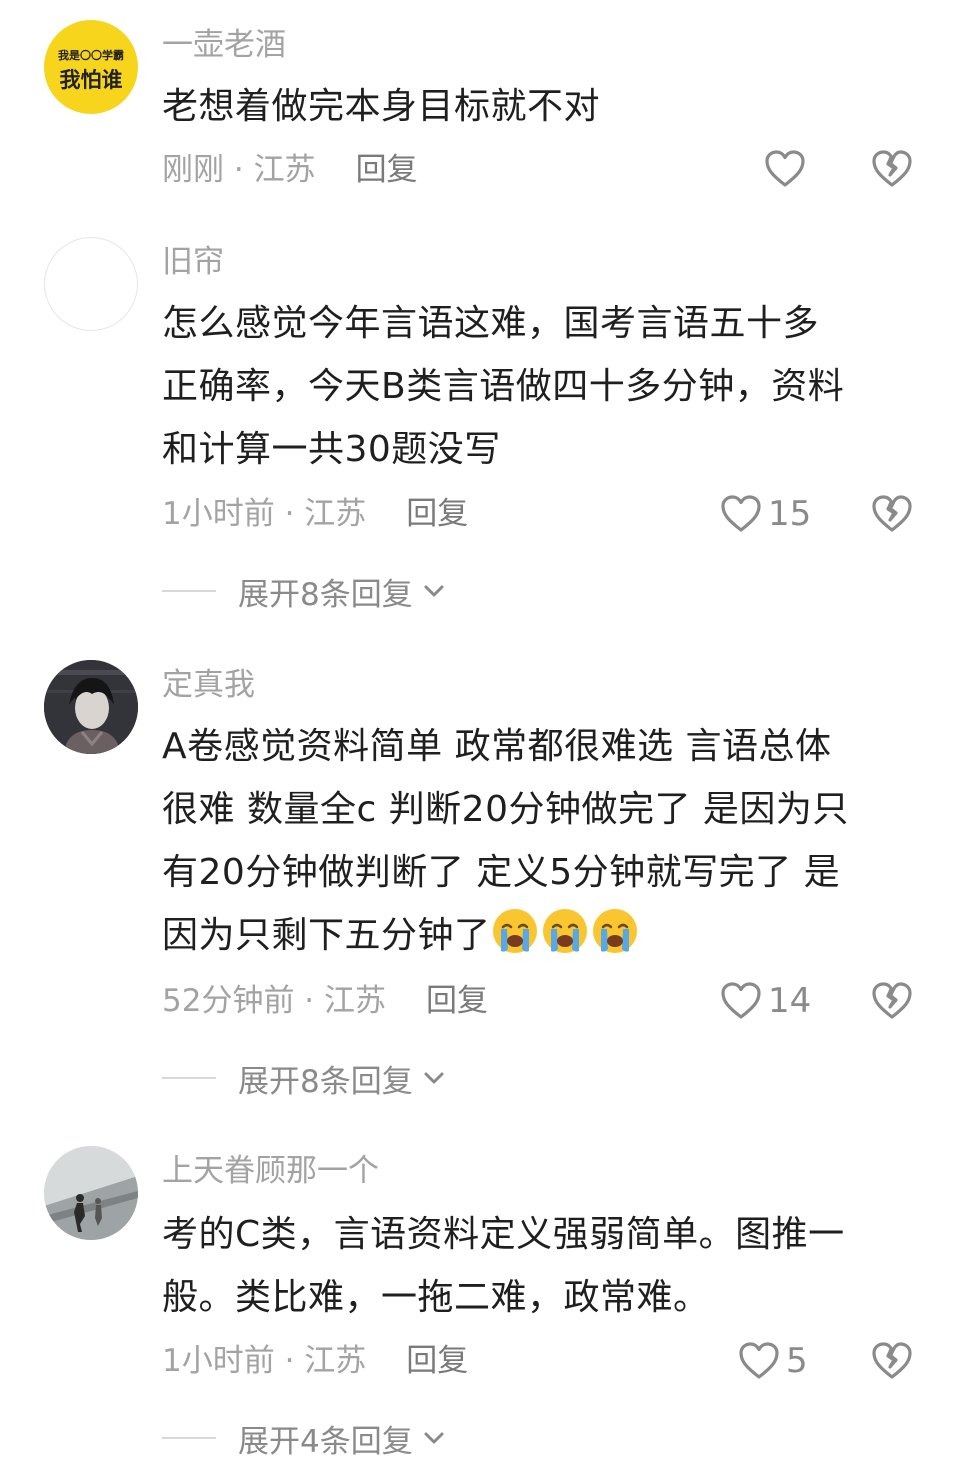 The height and width of the screenshot is (1461, 960). Describe the element at coordinates (91, 80) in the screenshot. I see `avatar-caption: 我怕谁` at that location.